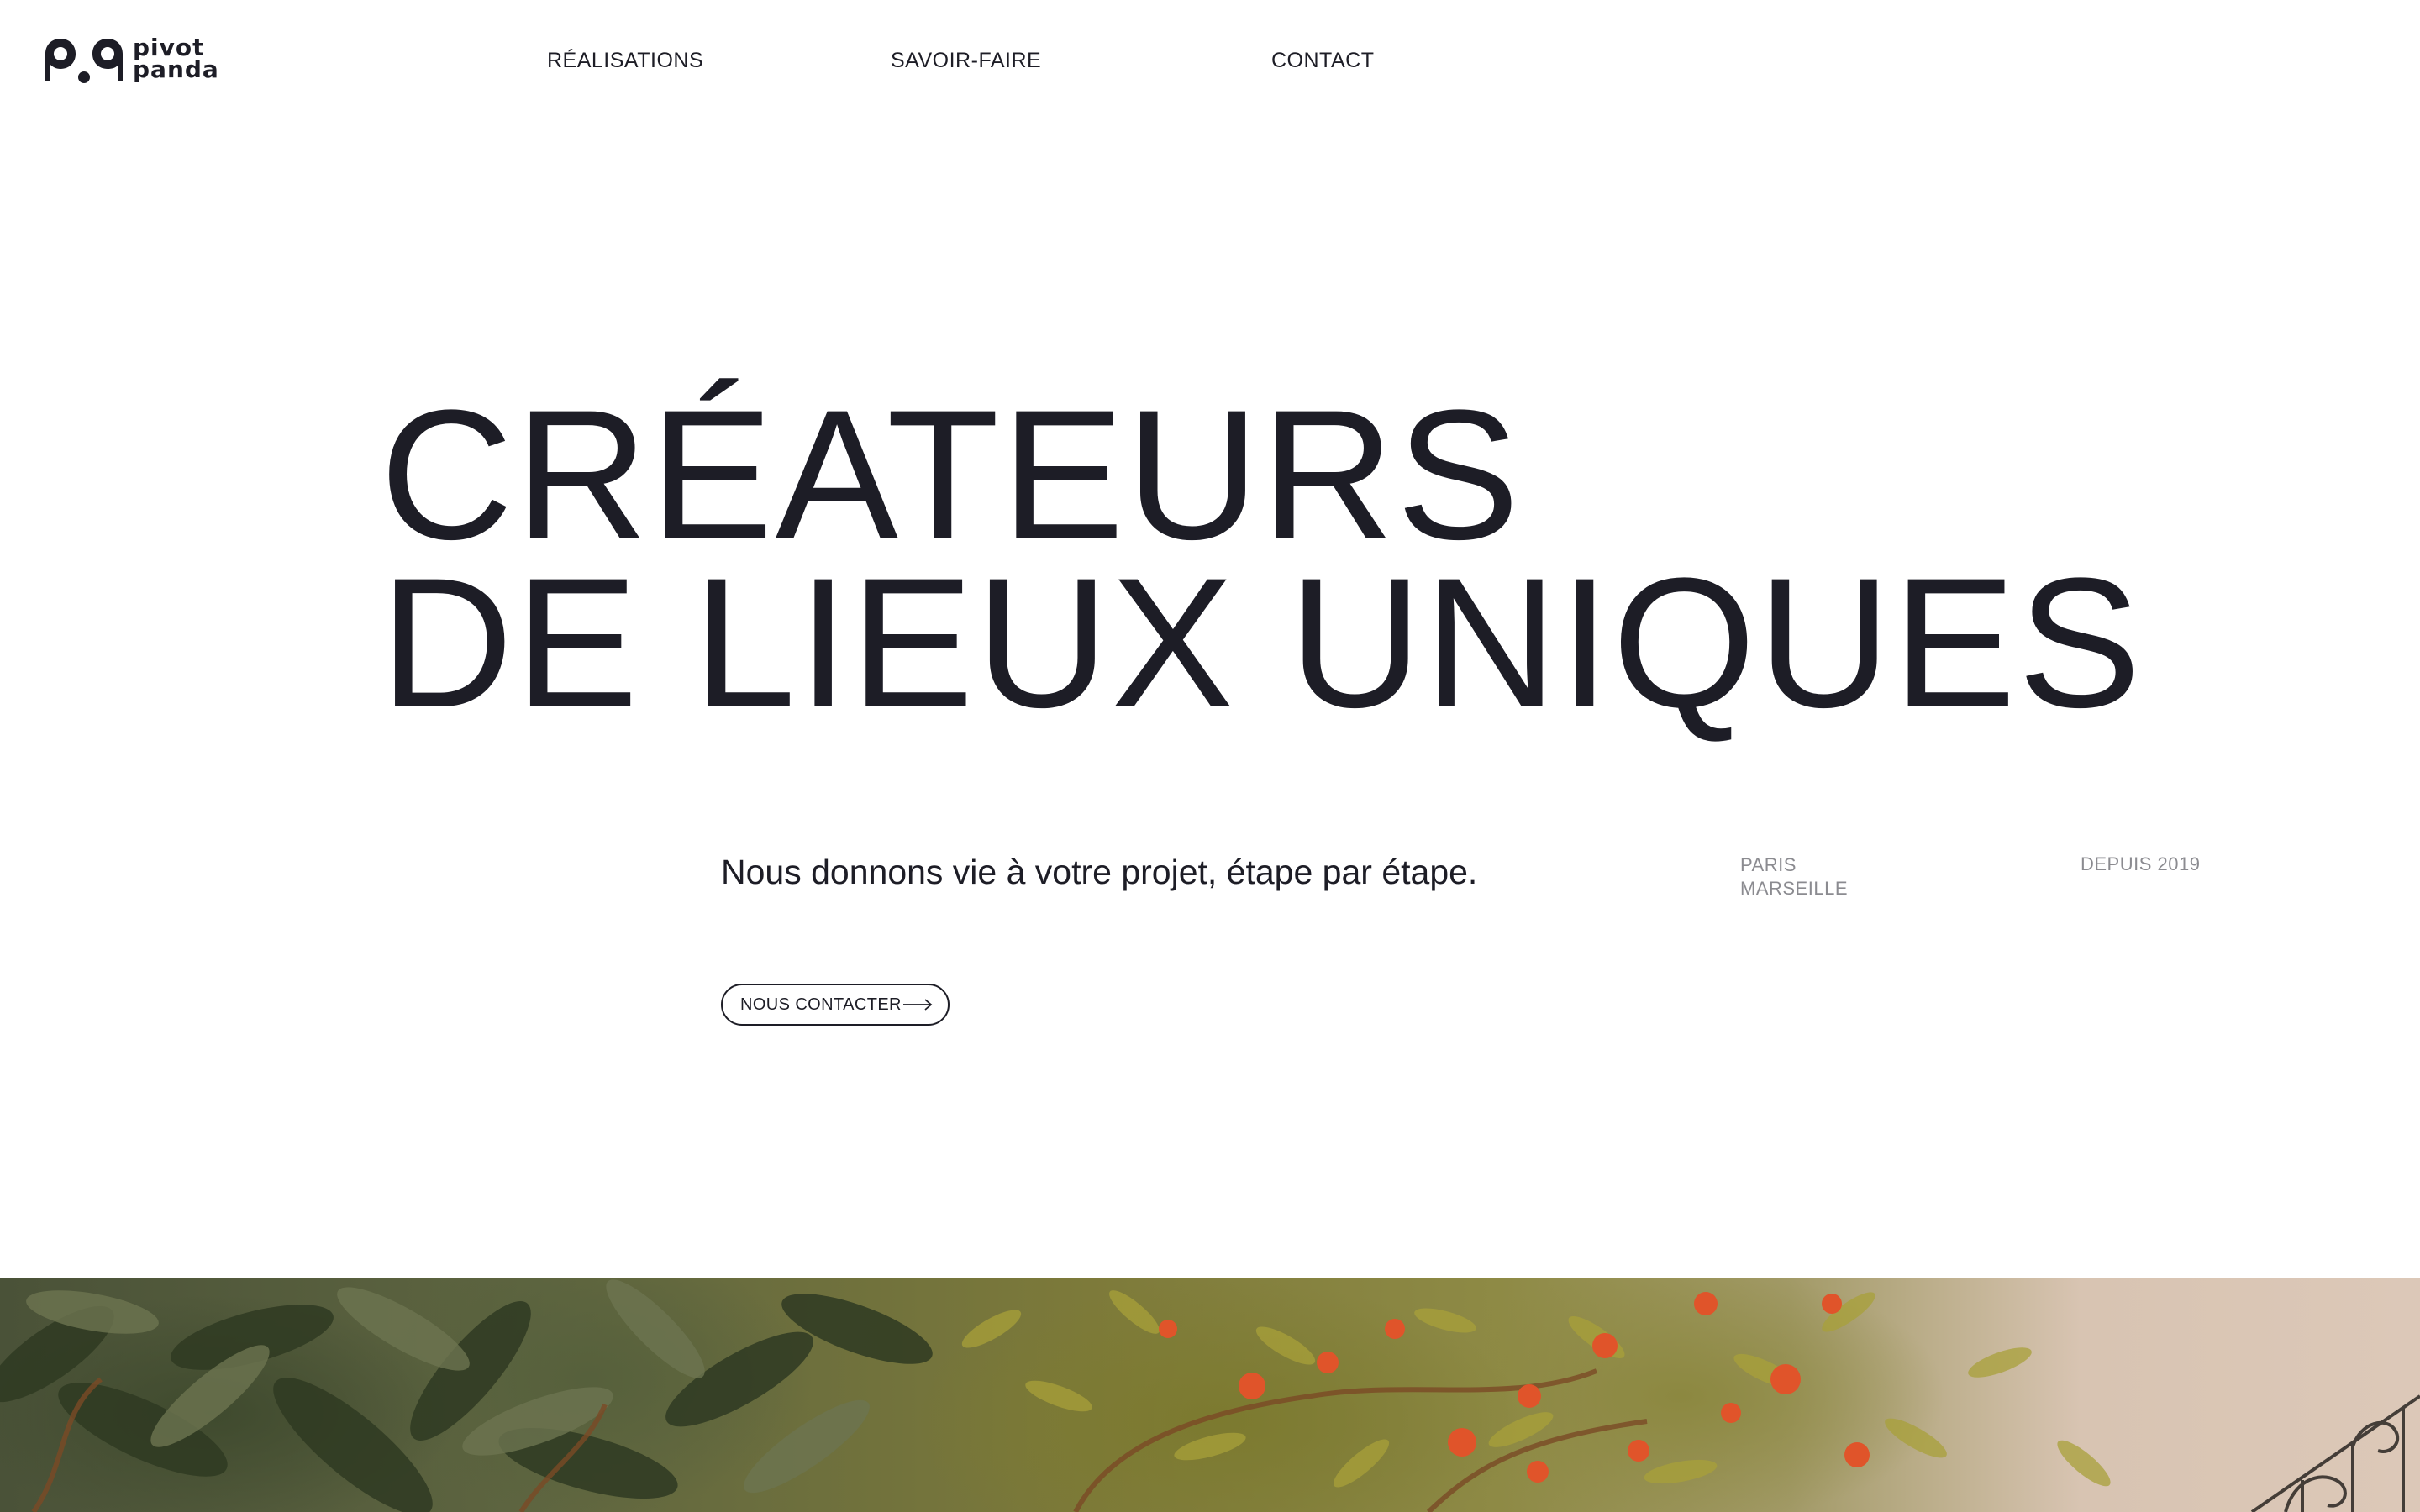  Describe the element at coordinates (966, 61) in the screenshot. I see `nav-savoir-faire: SAVOIR-FAIRE` at that location.